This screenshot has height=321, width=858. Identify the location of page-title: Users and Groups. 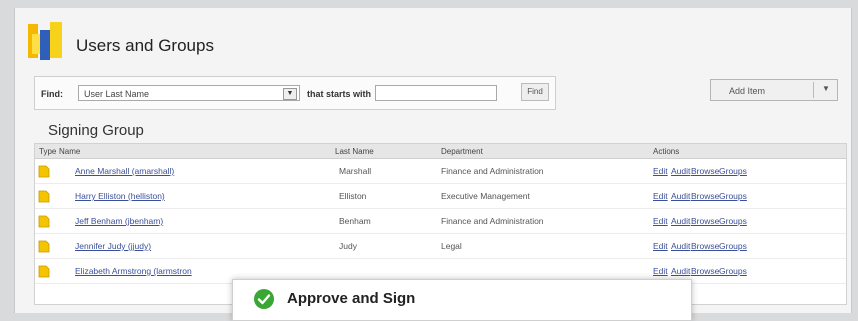
(145, 45).